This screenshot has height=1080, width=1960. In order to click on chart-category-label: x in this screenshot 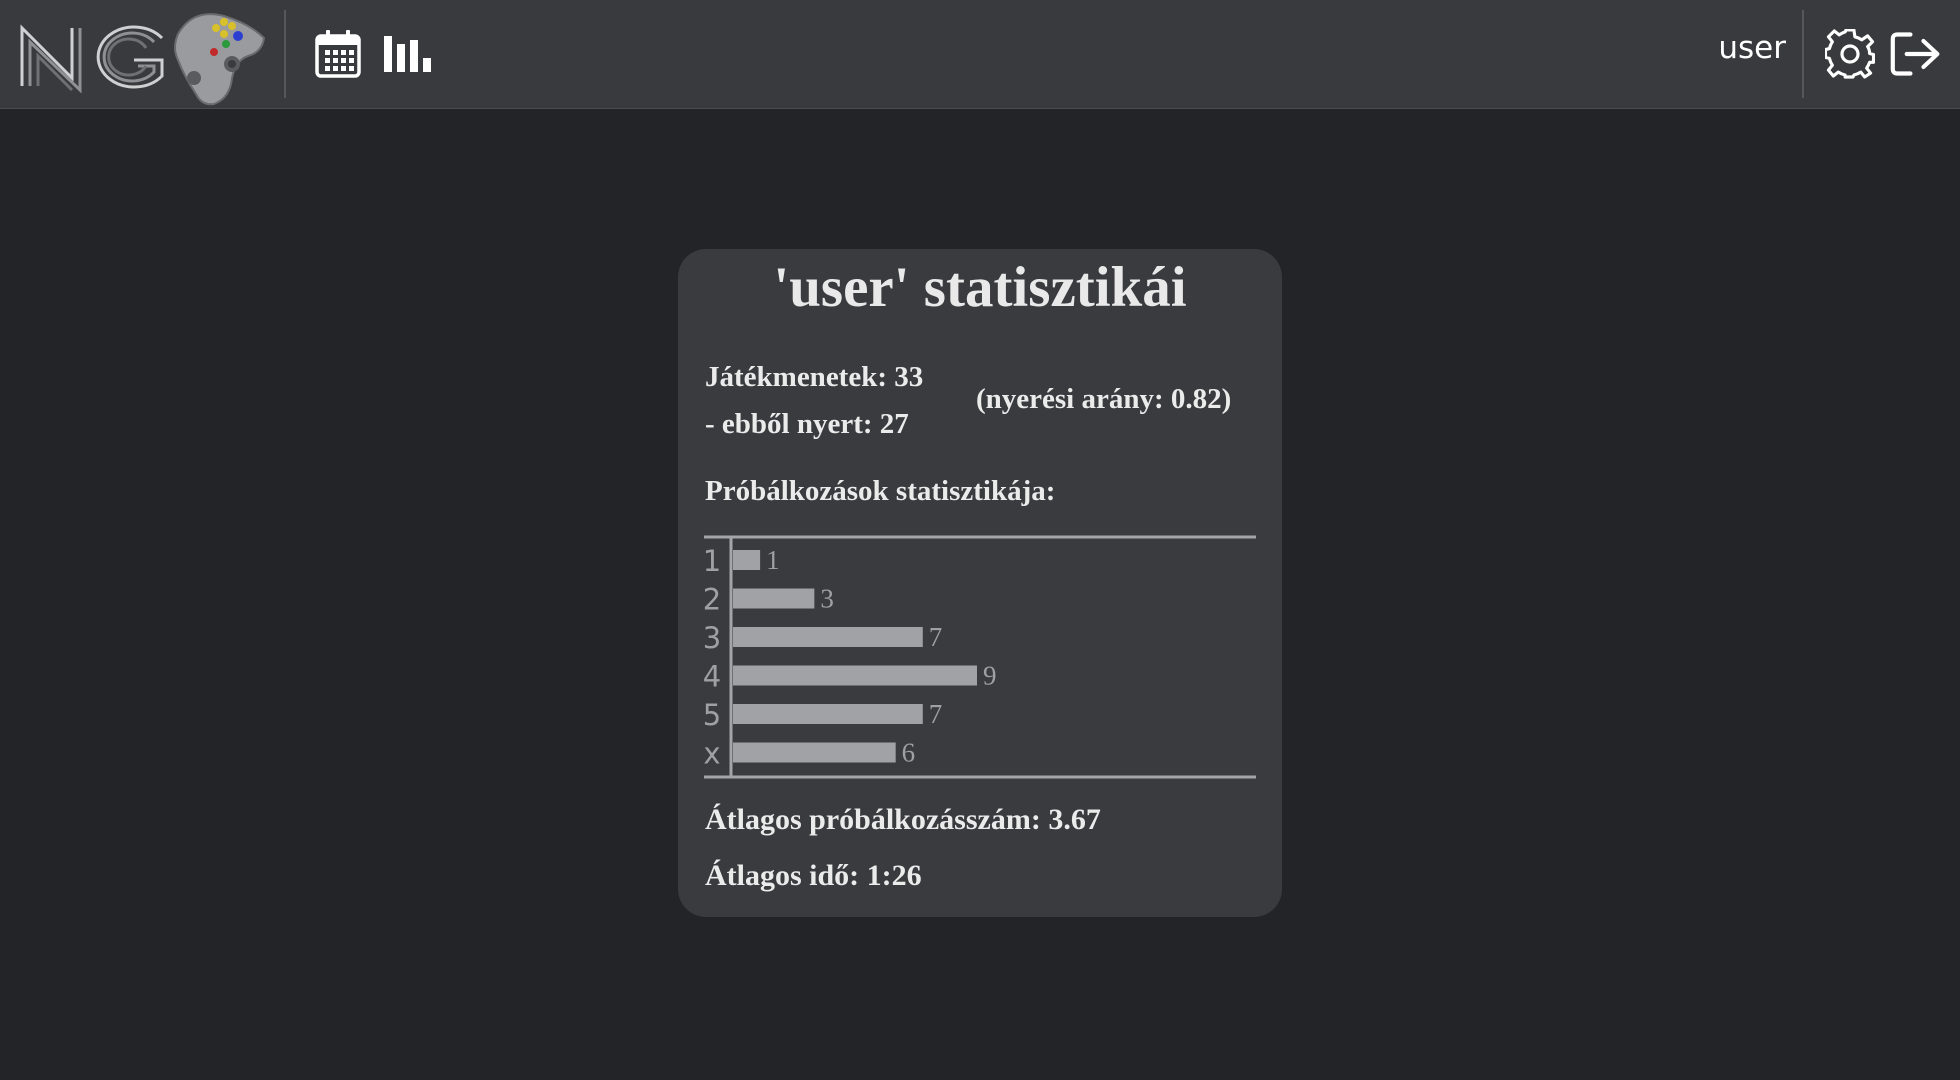, I will do `click(712, 754)`.